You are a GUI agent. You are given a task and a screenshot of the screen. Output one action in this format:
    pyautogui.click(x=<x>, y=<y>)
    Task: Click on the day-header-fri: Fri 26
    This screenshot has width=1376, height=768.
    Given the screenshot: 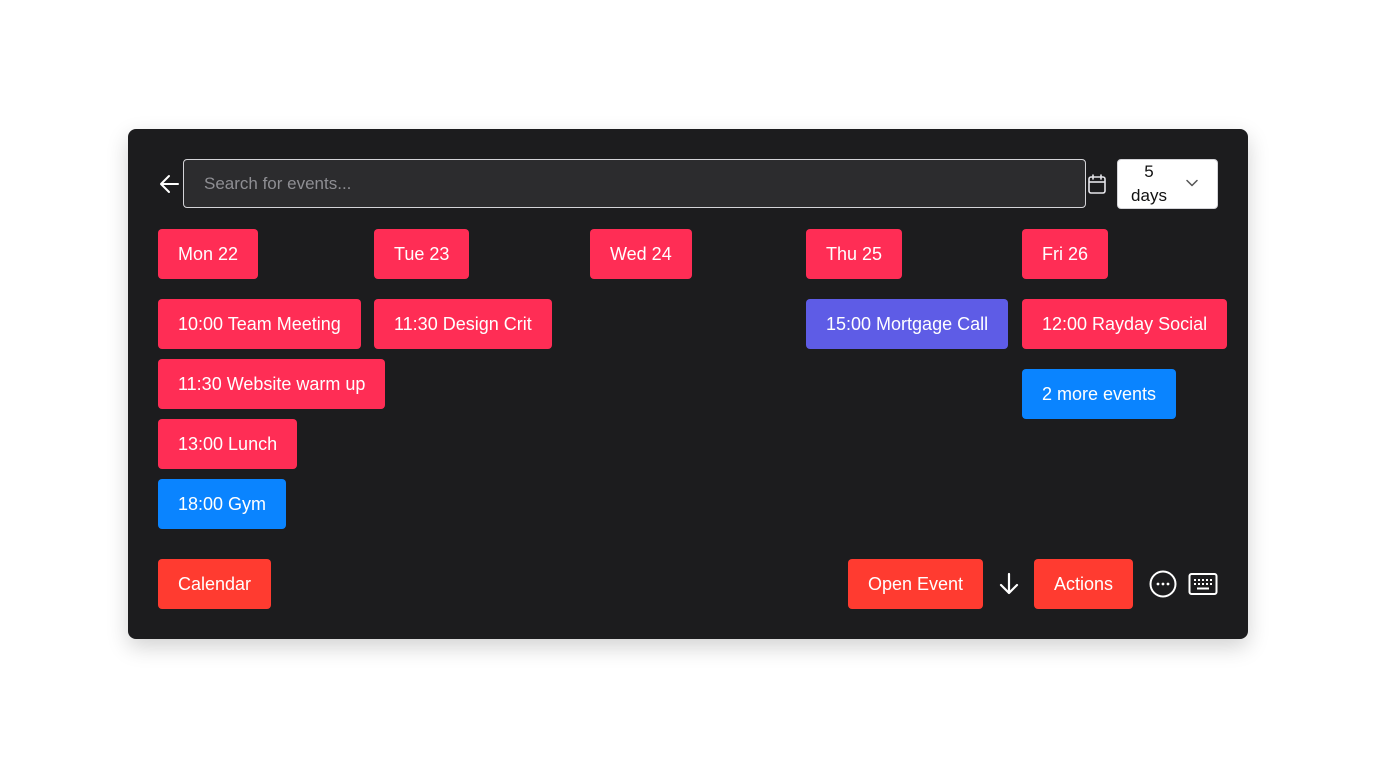 What is the action you would take?
    pyautogui.click(x=1065, y=254)
    